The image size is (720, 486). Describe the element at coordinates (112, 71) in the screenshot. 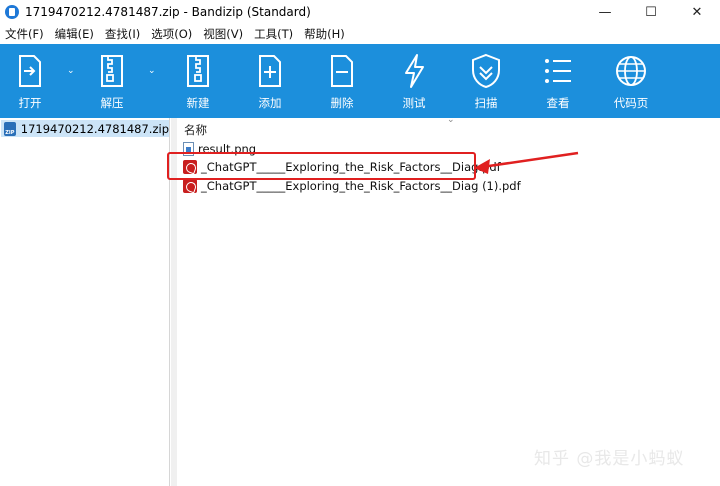

I see `extract-icon` at that location.